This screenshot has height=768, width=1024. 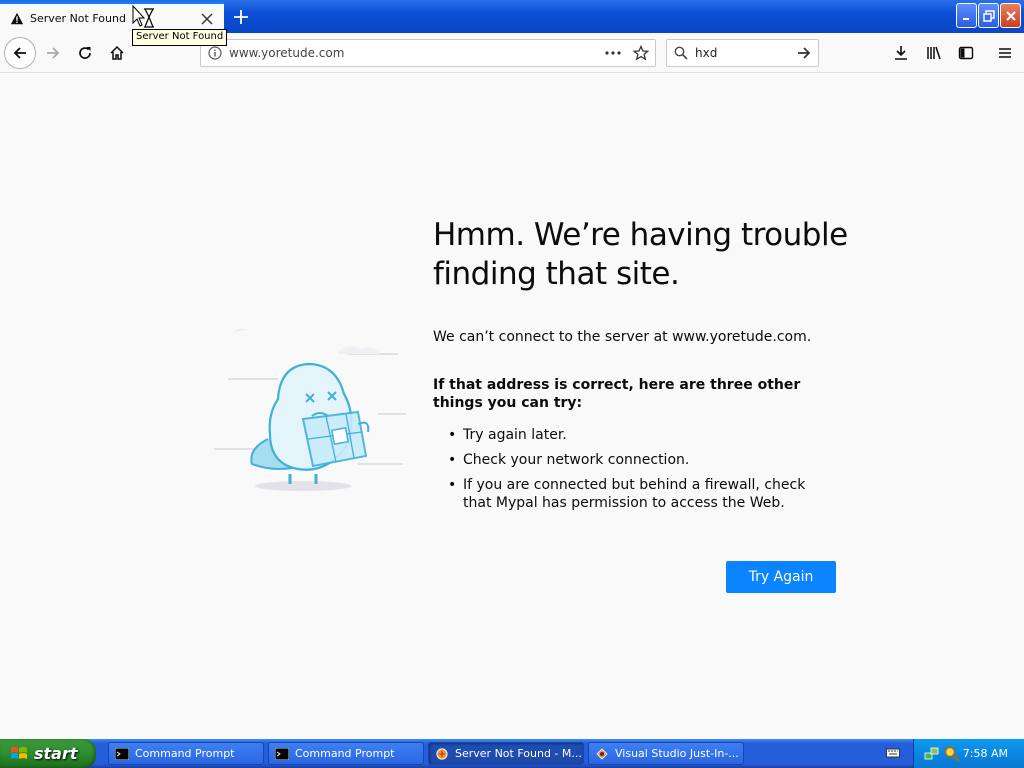 I want to click on arrow-left-icon, so click(x=19, y=53).